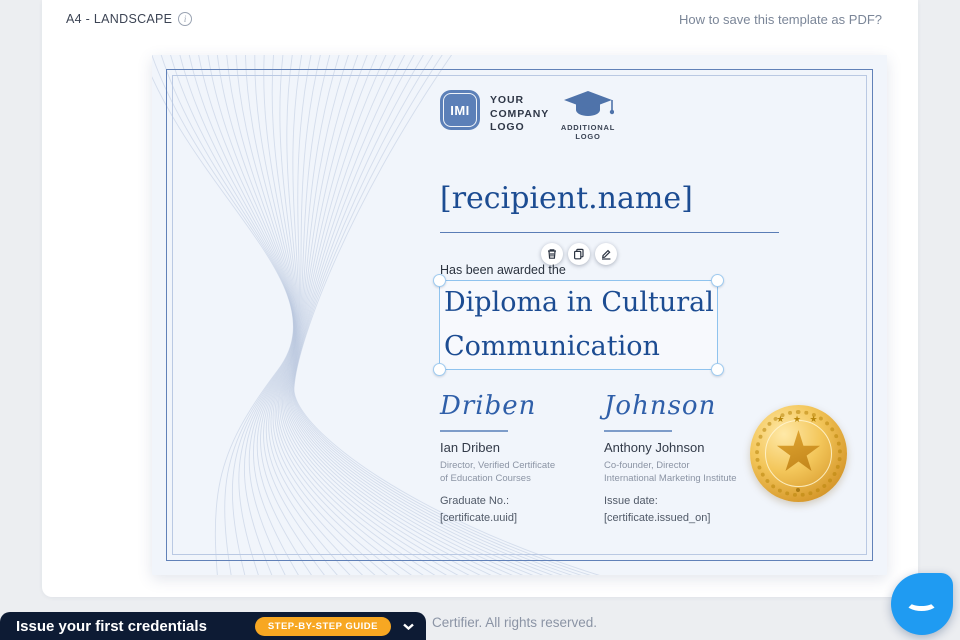  I want to click on selection-toolbar, so click(579, 254).